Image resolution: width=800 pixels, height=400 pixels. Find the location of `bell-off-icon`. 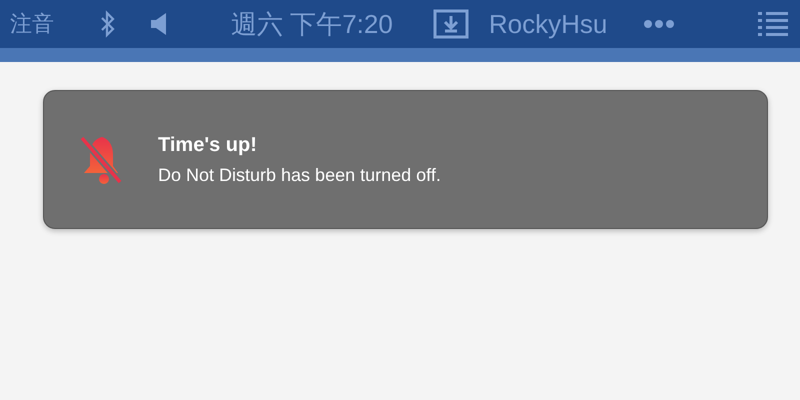

bell-off-icon is located at coordinates (101, 160).